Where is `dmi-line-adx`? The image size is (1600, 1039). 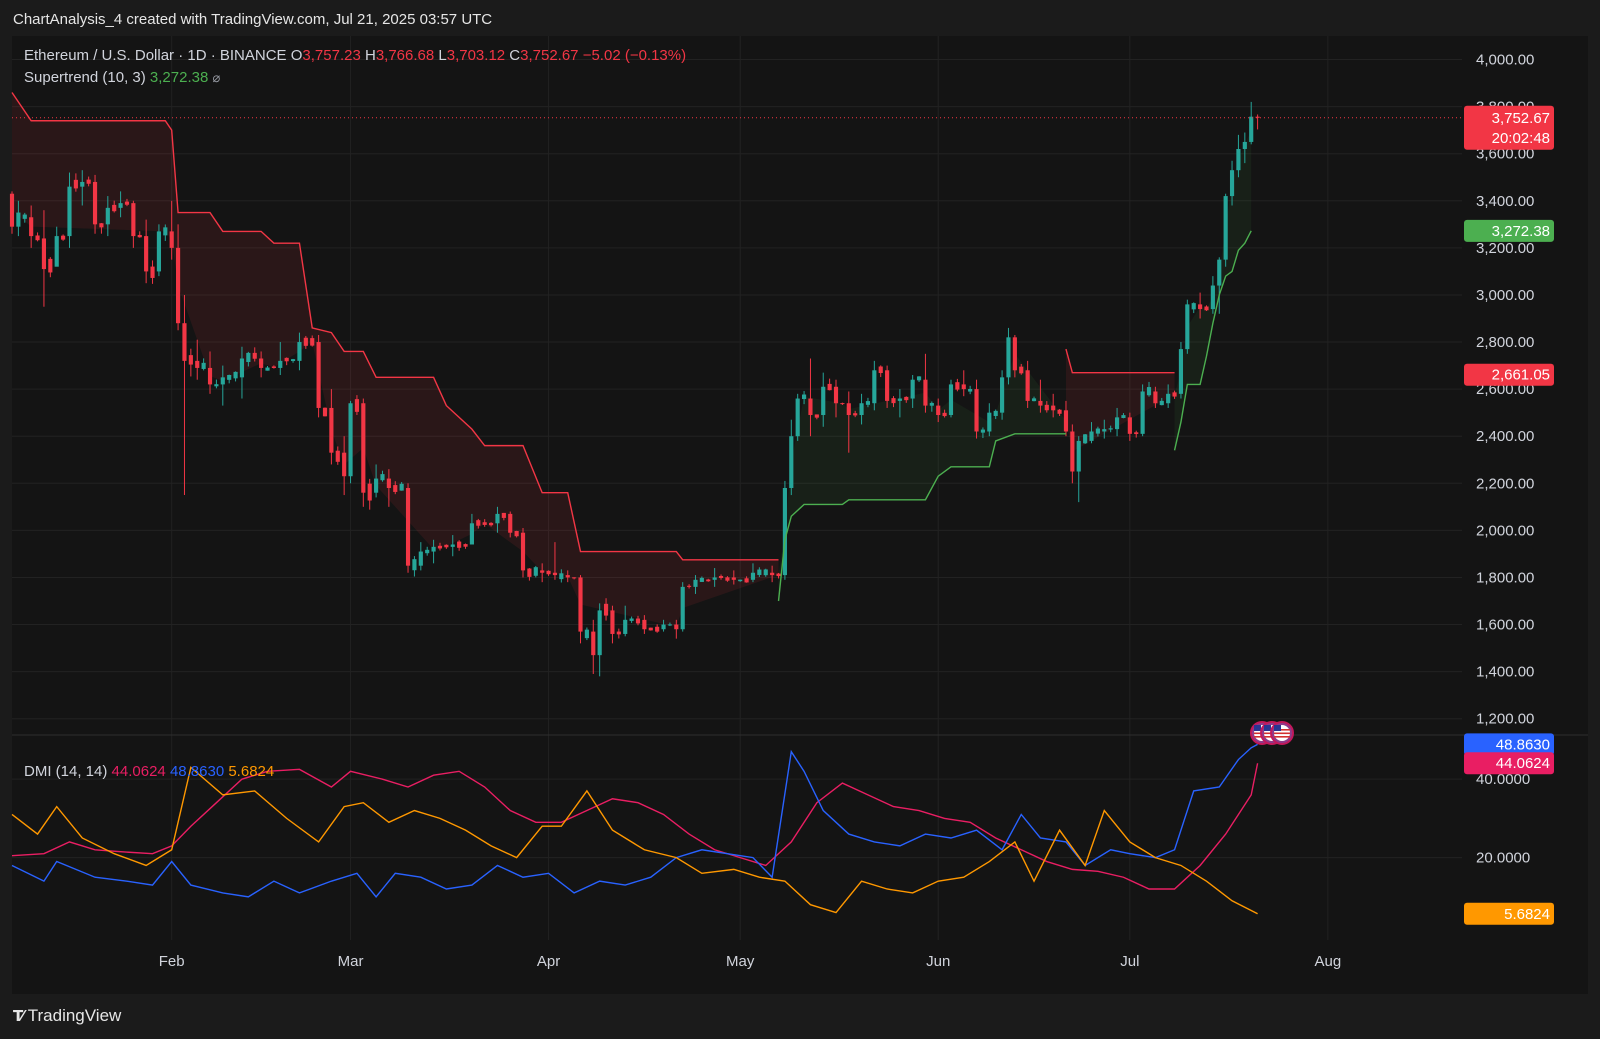 dmi-line-adx is located at coordinates (634, 840).